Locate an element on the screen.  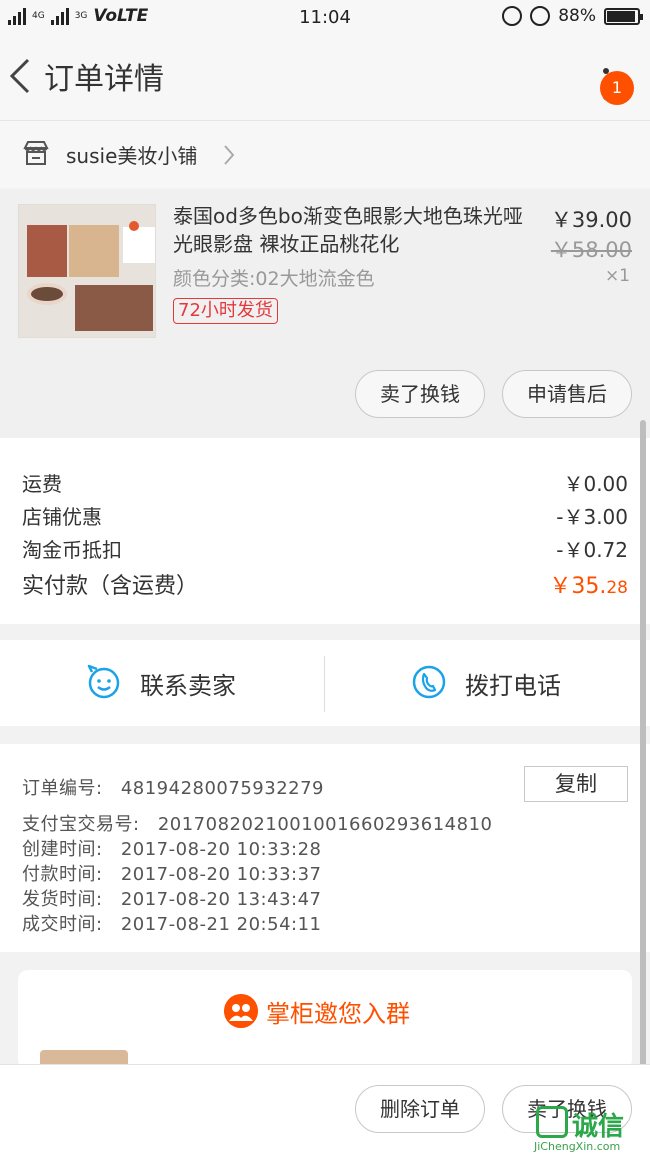
product-quantity: ×1 is located at coordinates (617, 276).